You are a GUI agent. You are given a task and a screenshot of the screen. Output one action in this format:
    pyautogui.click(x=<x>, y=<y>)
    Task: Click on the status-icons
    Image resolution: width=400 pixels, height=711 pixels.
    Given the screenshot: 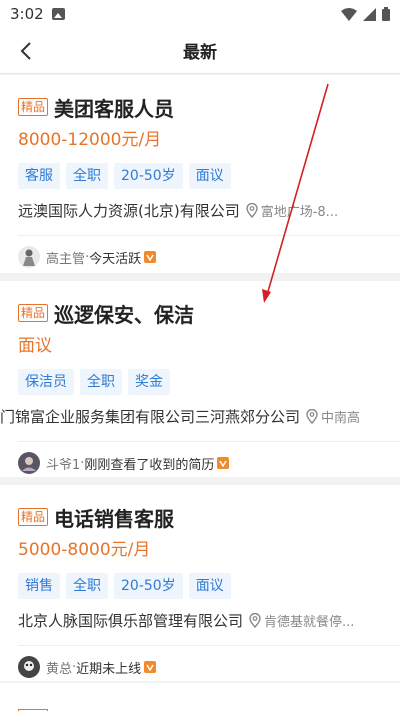 What is the action you would take?
    pyautogui.click(x=365, y=14)
    